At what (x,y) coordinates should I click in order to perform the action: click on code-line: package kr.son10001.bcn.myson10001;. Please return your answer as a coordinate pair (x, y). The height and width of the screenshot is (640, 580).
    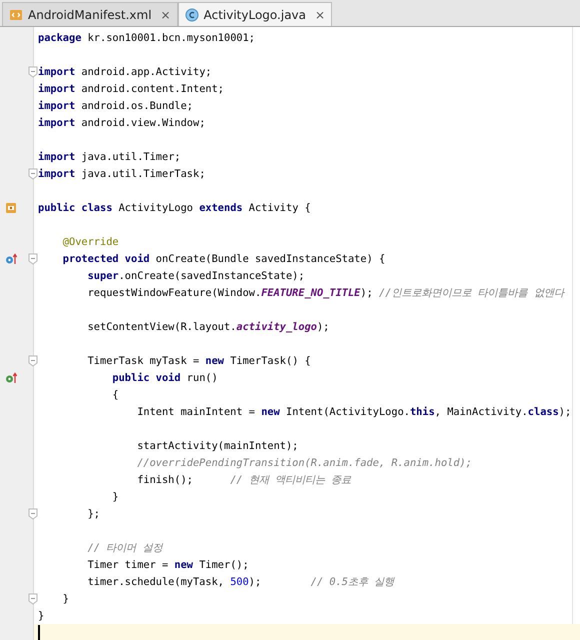
    Looking at the image, I should click on (146, 38).